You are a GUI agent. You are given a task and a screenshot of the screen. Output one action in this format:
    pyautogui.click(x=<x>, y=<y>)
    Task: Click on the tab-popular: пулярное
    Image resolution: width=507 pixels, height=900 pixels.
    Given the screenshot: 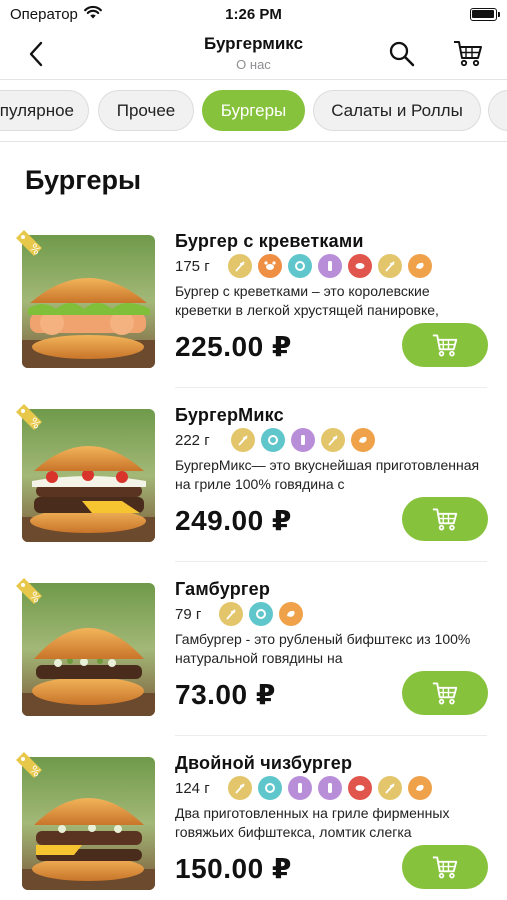 What is the action you would take?
    pyautogui.click(x=44, y=110)
    